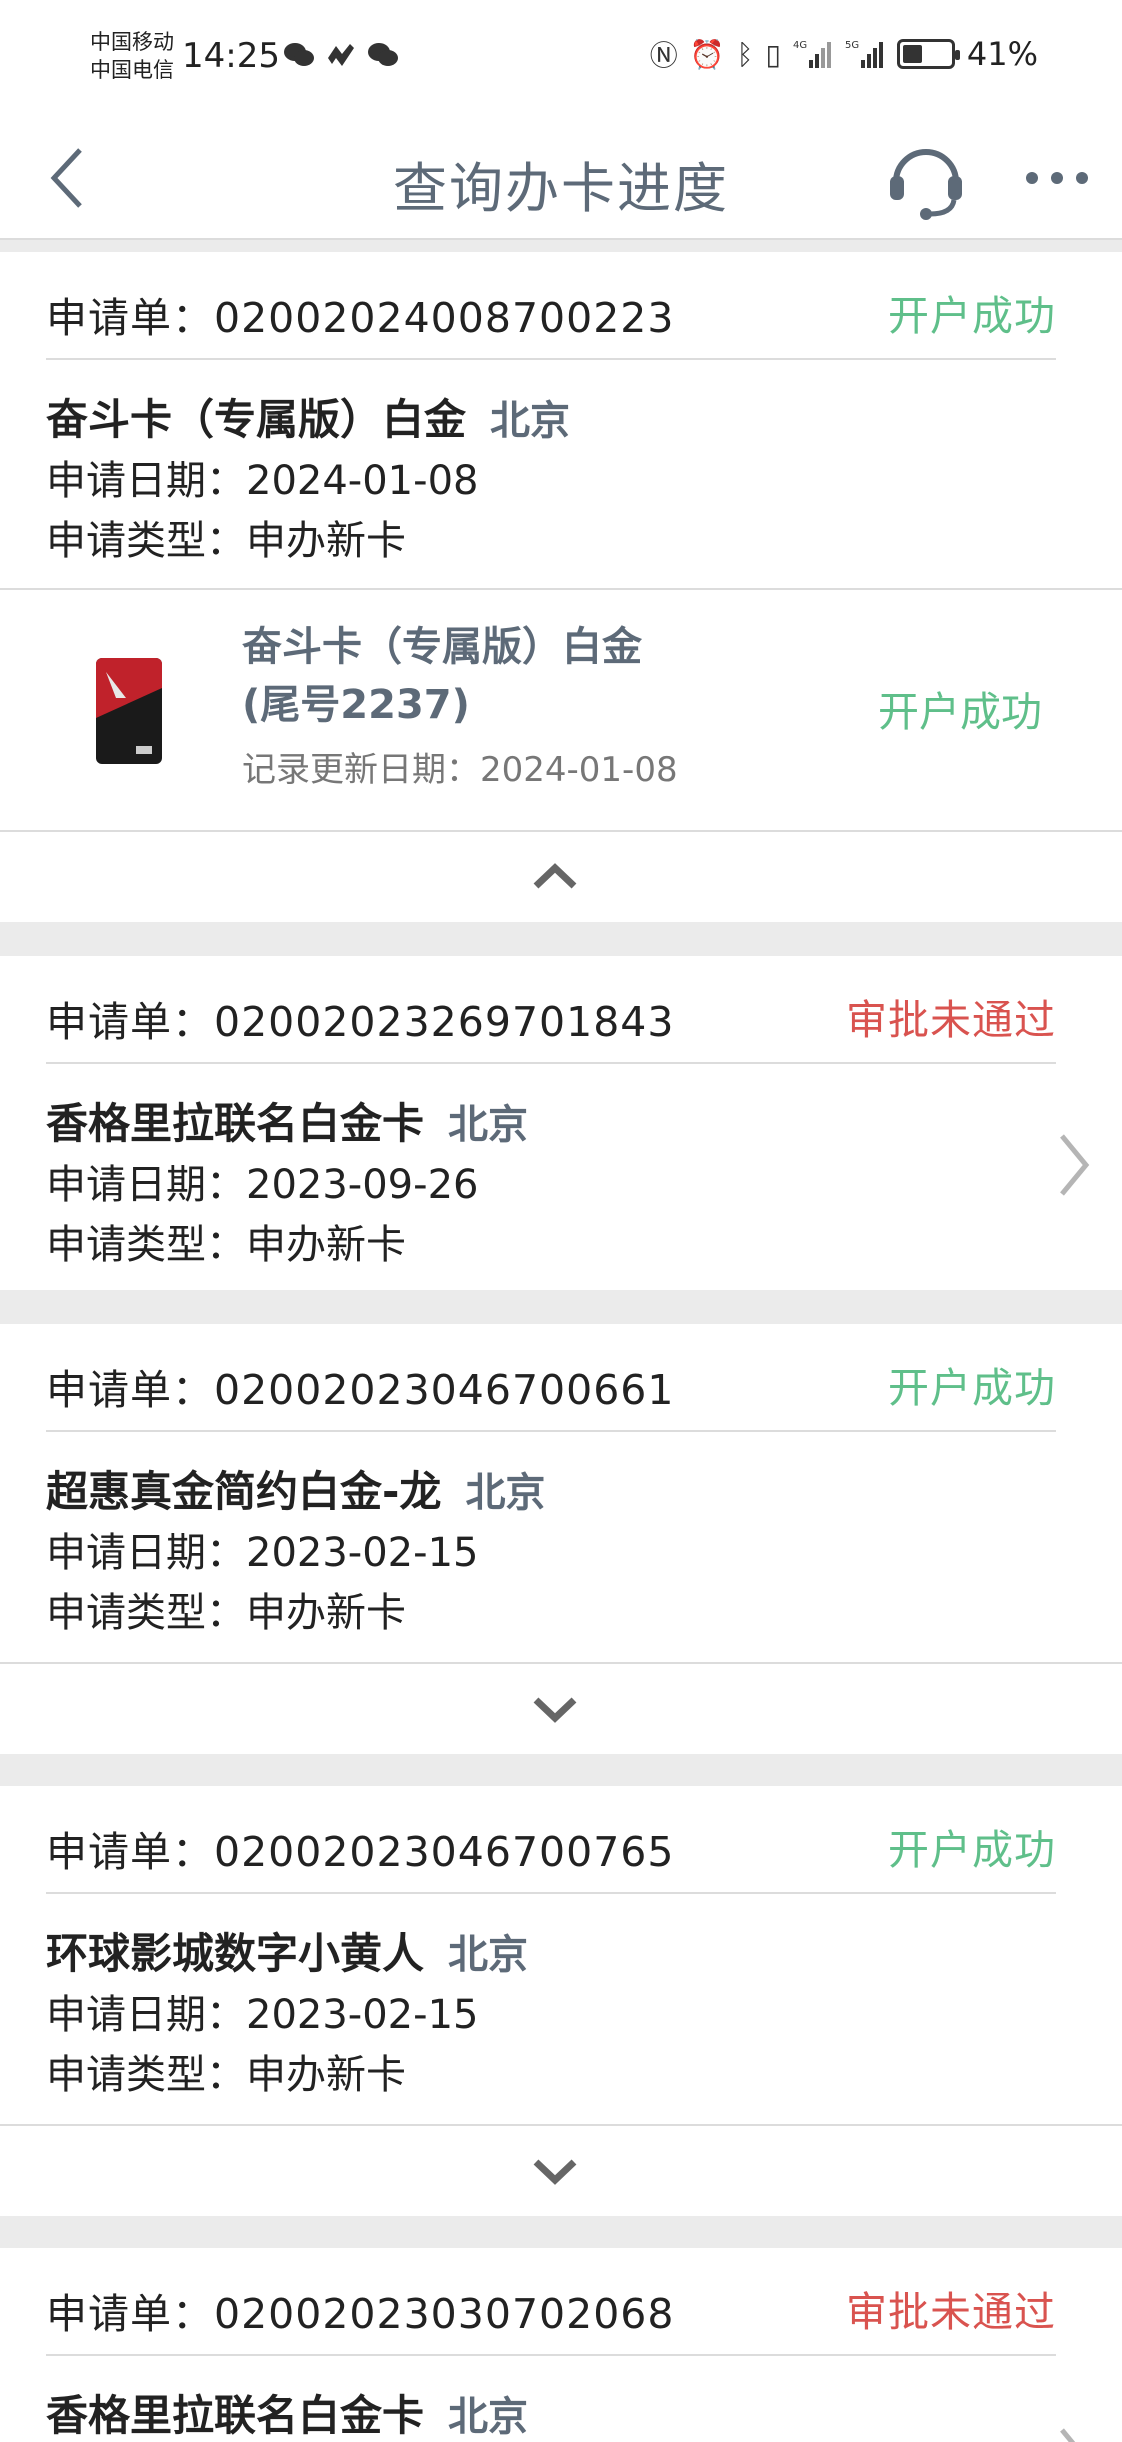 The height and width of the screenshot is (2442, 1122). Describe the element at coordinates (707, 54) in the screenshot. I see `alarm-icon: ⏰` at that location.